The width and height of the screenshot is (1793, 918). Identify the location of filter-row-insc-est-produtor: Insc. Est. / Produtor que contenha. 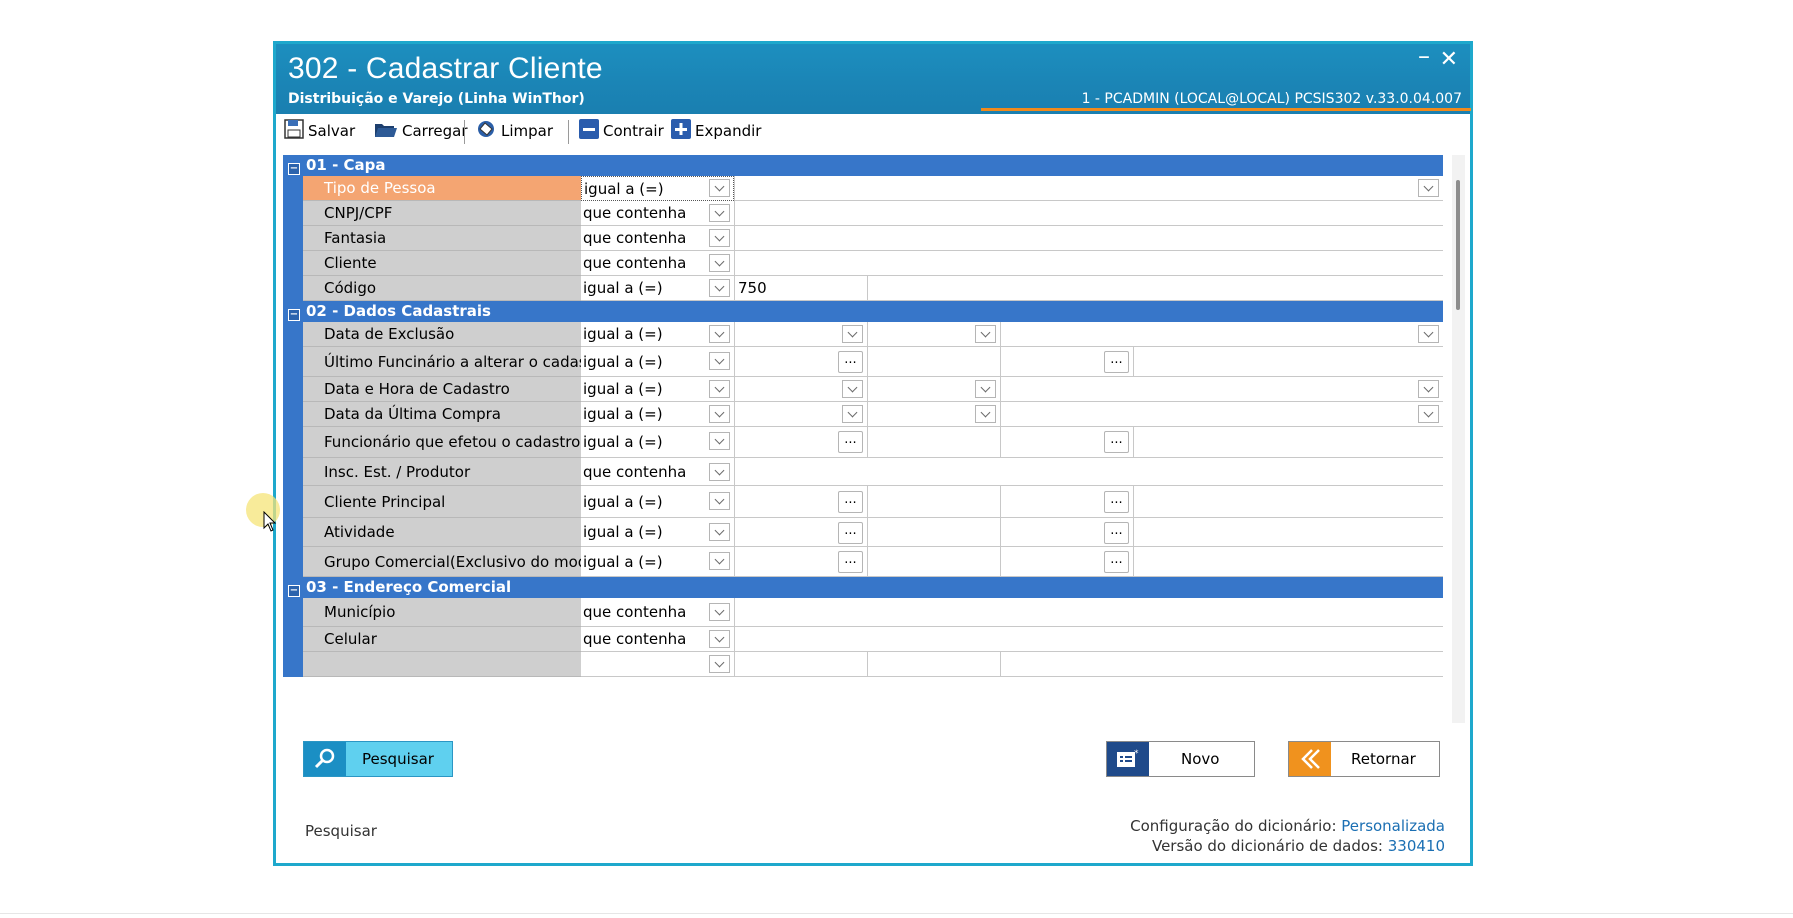
(863, 472).